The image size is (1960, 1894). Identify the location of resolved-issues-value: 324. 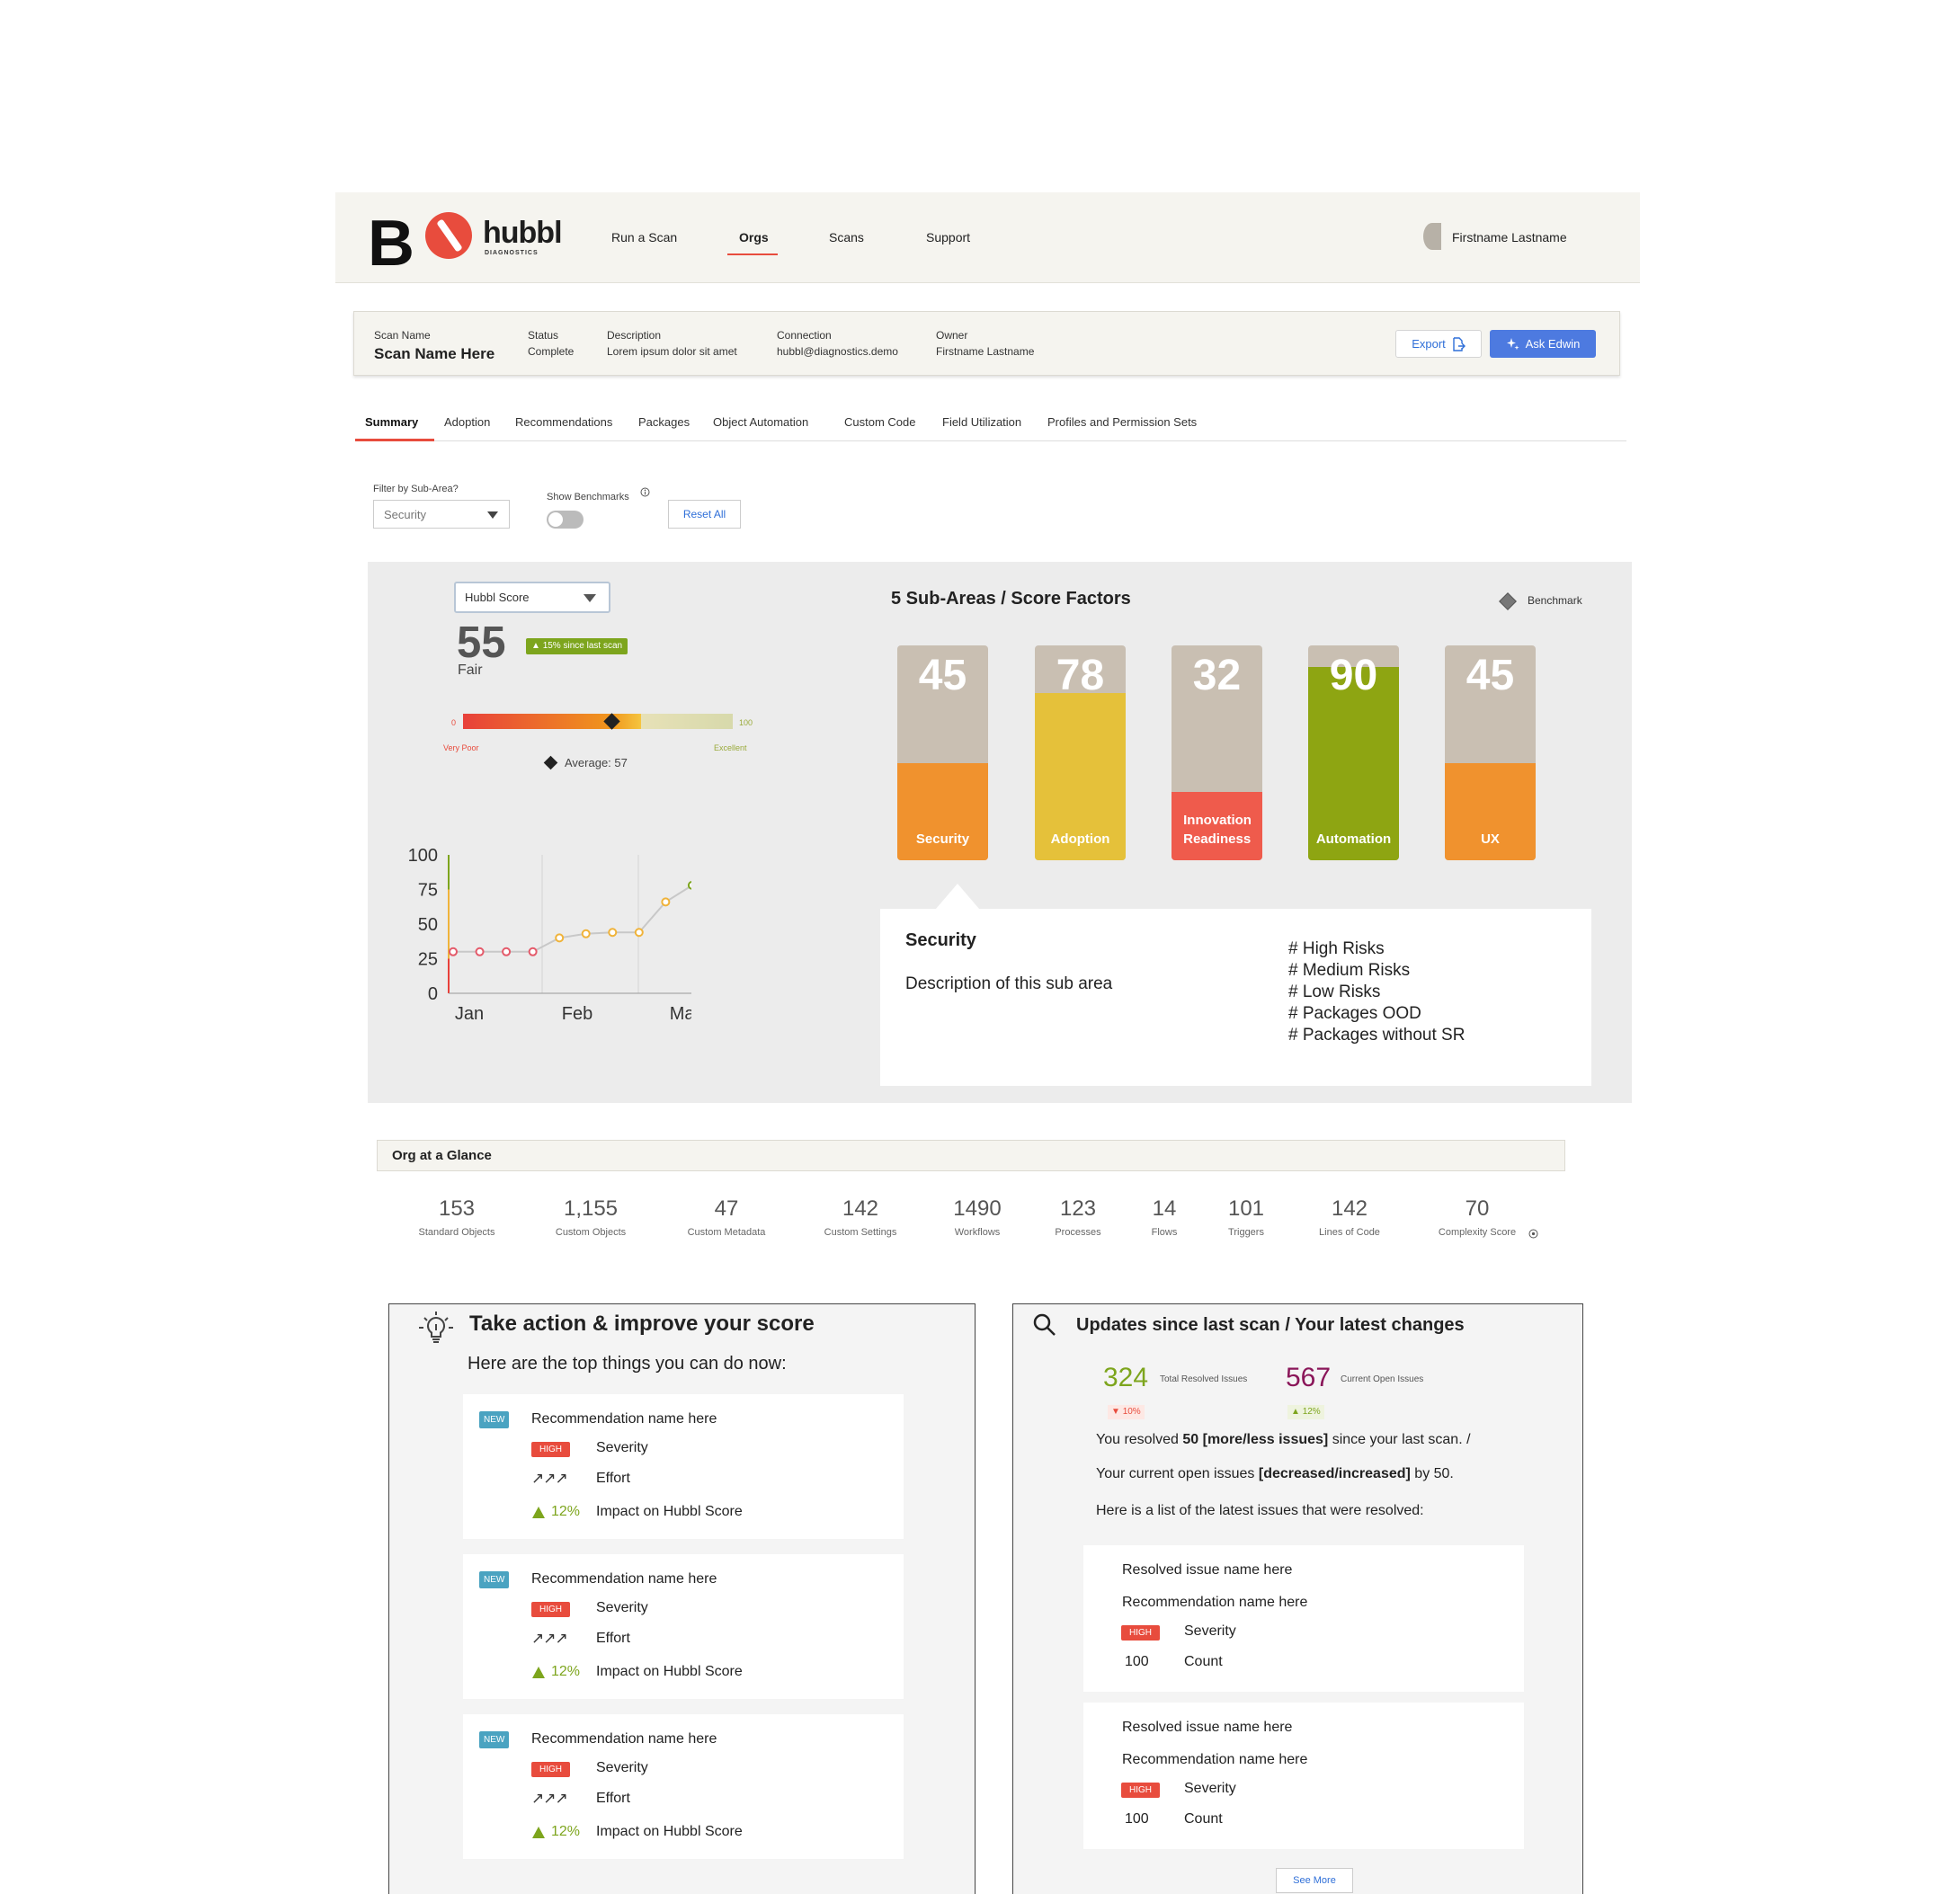
(1126, 1378).